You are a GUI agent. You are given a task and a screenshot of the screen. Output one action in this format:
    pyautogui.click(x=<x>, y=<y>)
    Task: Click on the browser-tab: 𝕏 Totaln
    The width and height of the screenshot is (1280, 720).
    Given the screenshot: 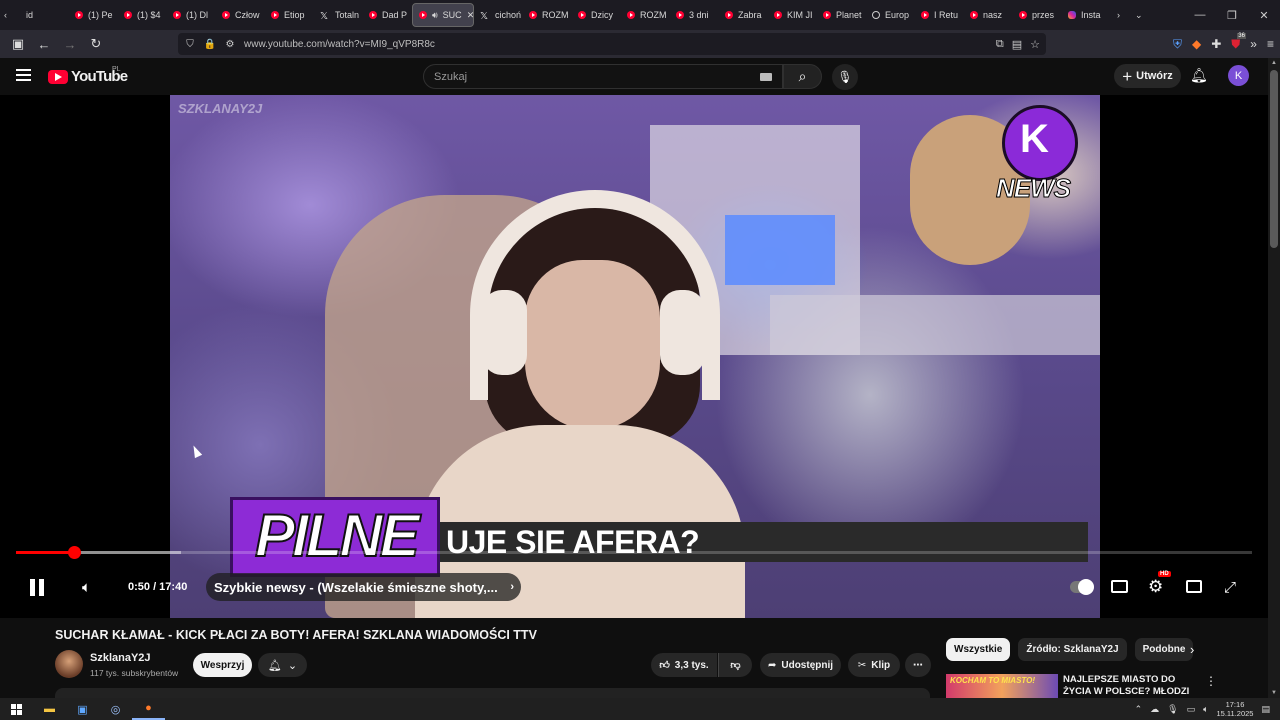 What is the action you would take?
    pyautogui.click(x=338, y=15)
    